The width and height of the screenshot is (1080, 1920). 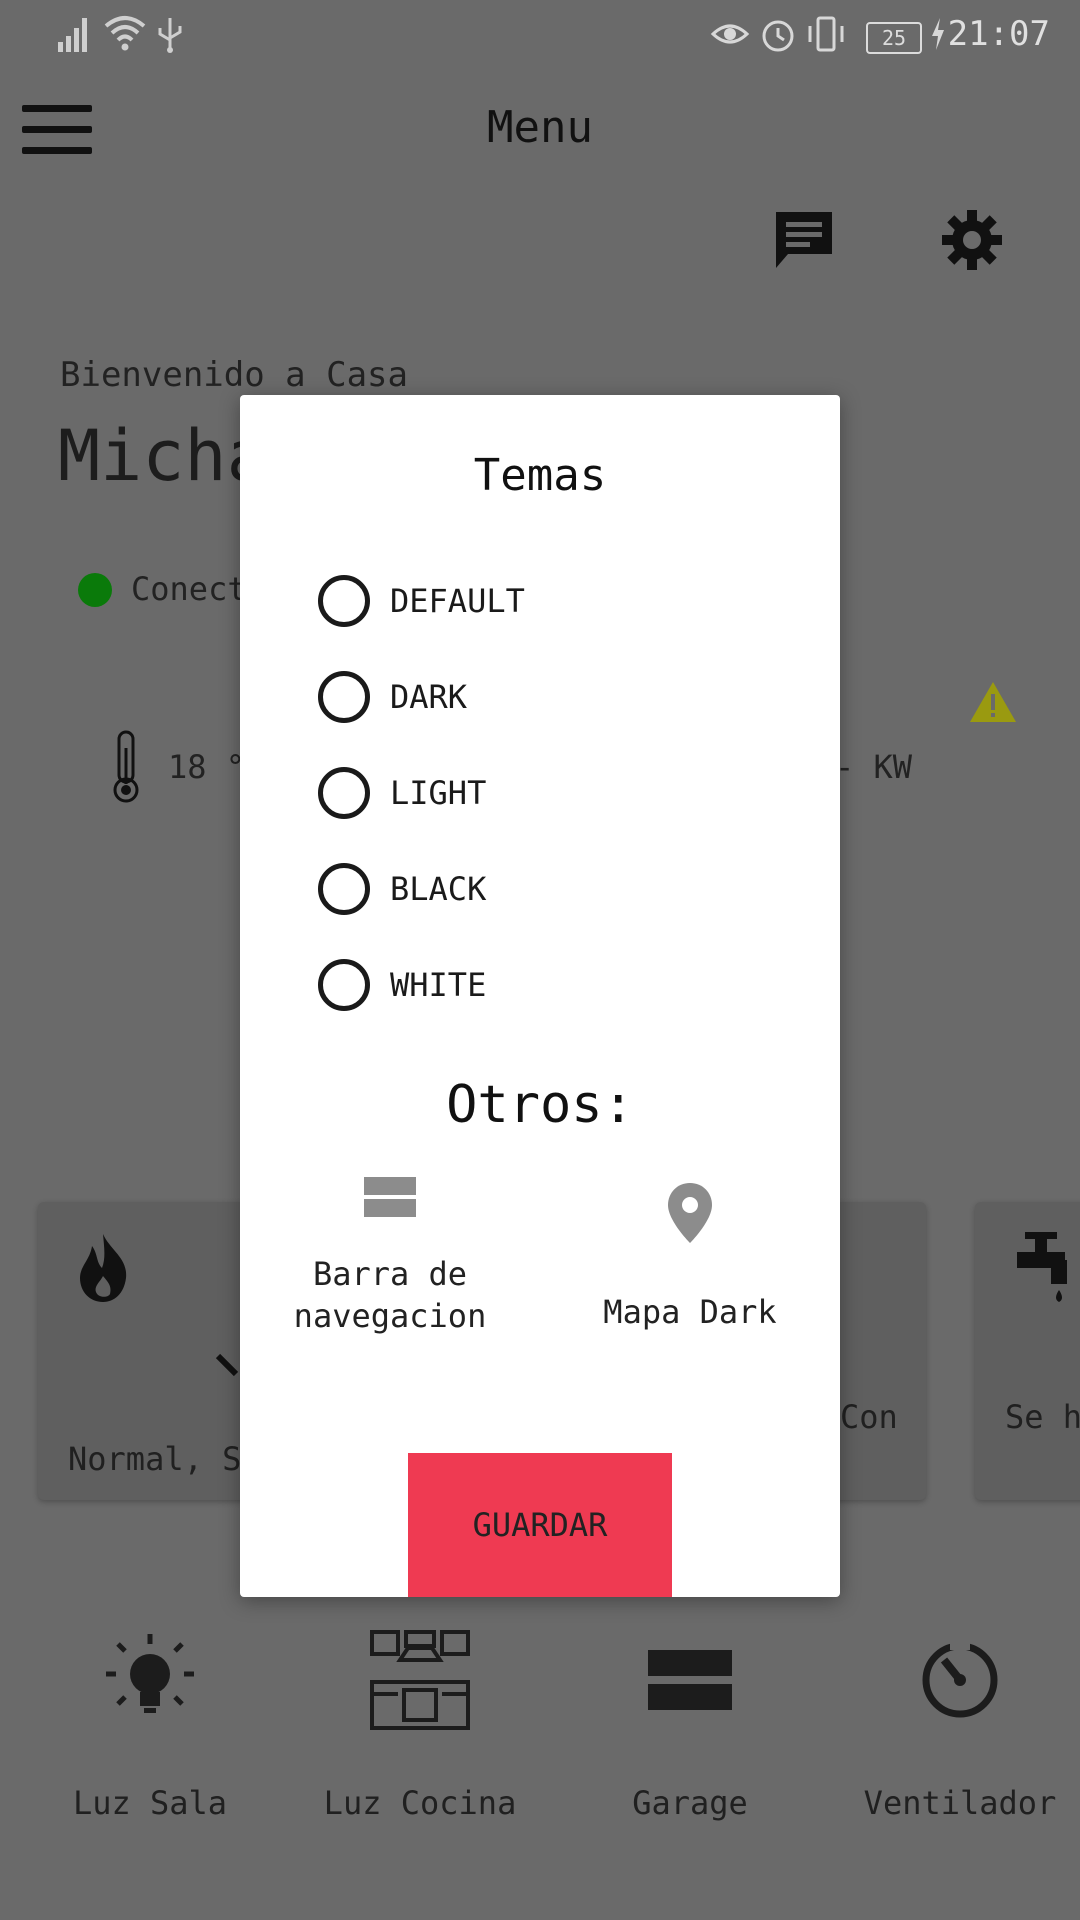 I want to click on option-label: Mapa Dark, so click(x=690, y=1312).